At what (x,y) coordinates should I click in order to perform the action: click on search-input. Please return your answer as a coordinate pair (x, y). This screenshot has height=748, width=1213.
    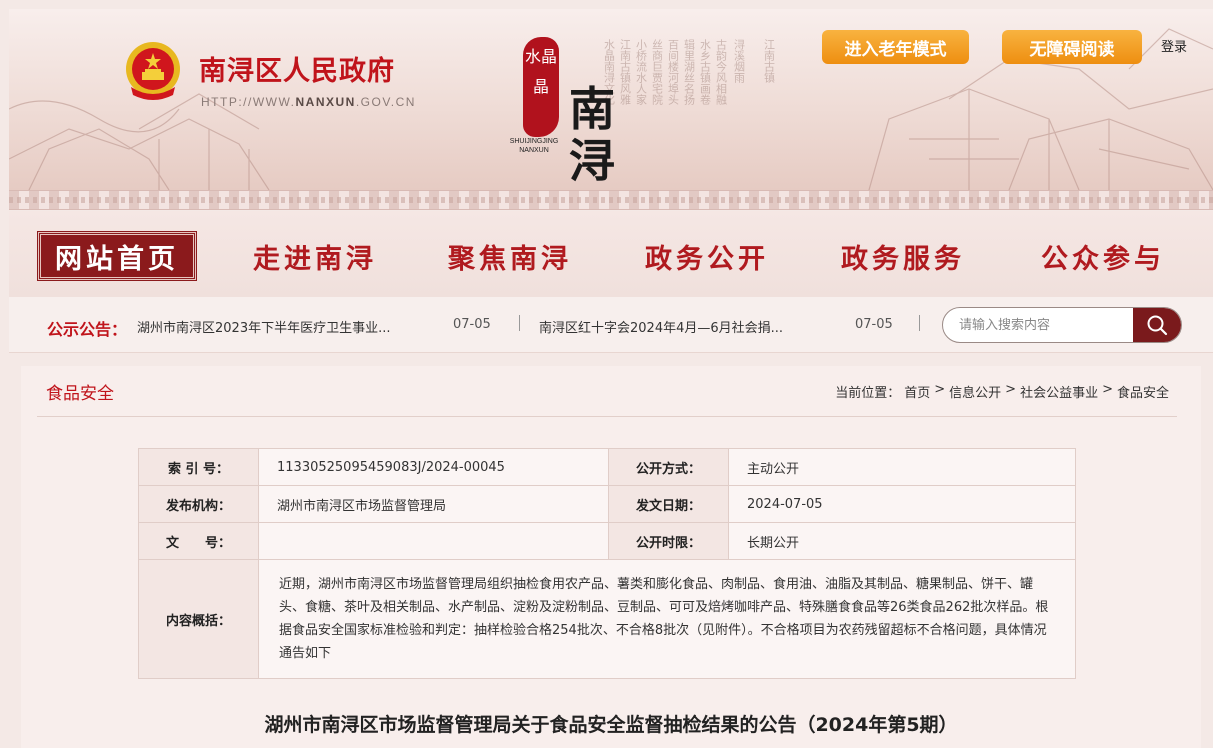
    Looking at the image, I should click on (1038, 325).